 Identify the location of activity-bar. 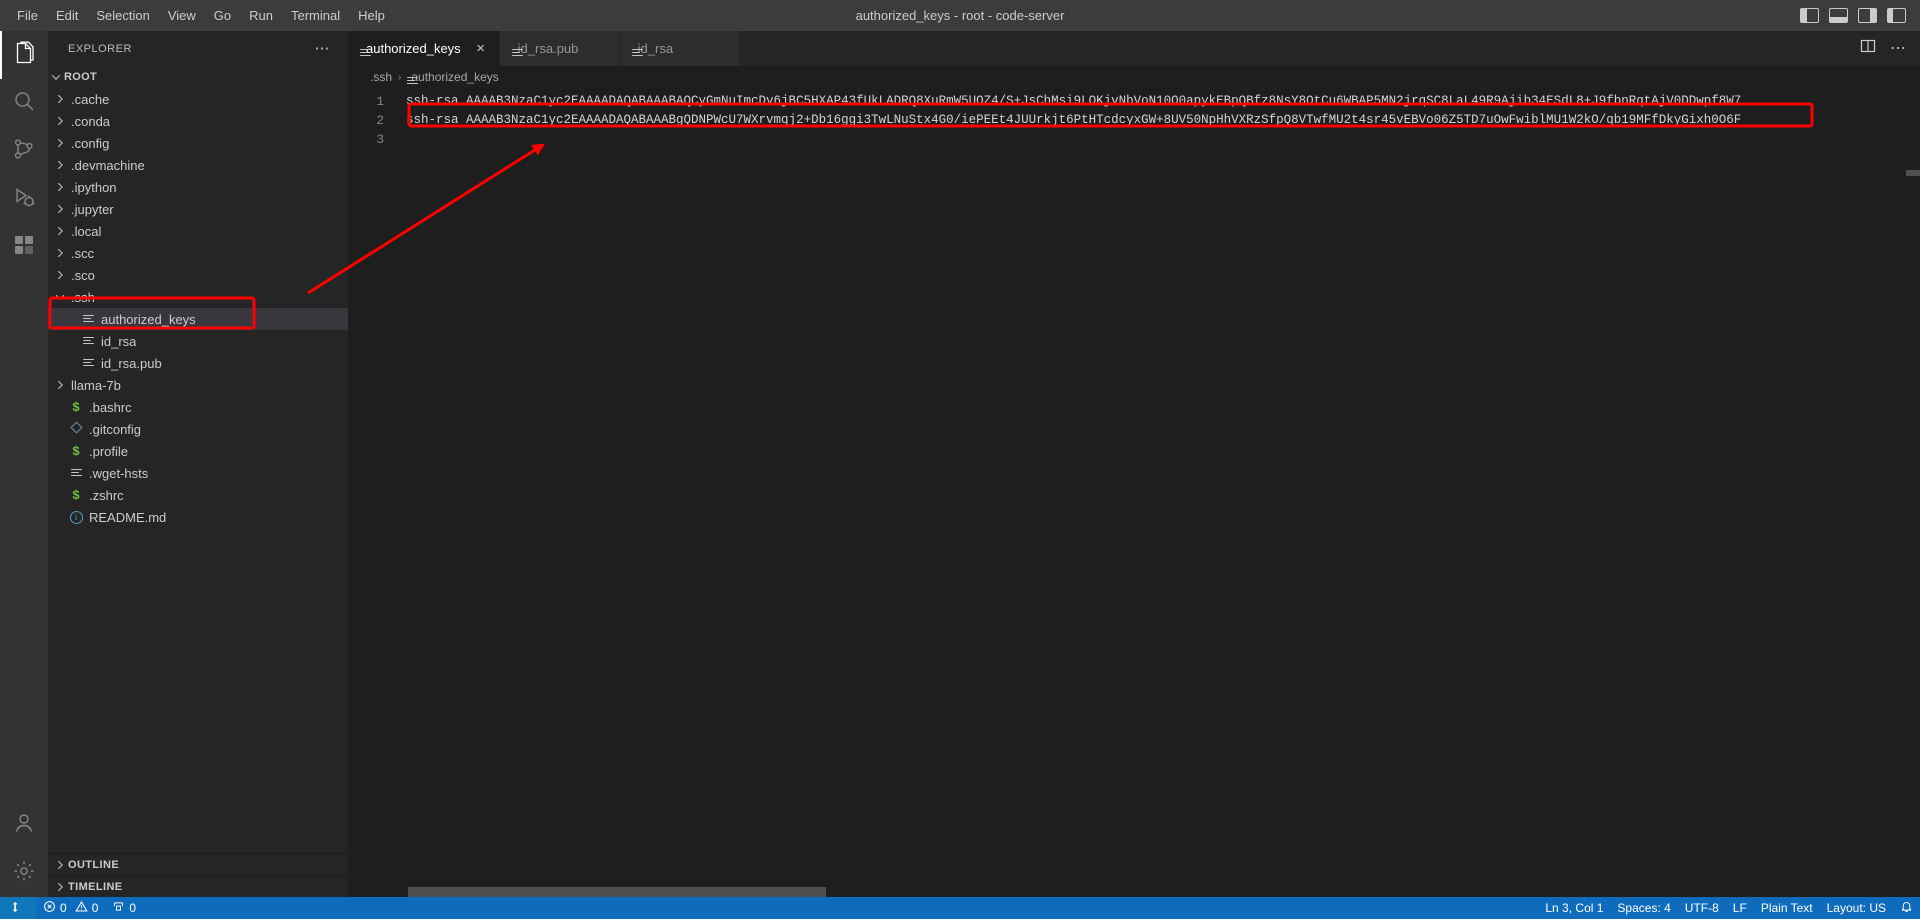
(24, 464).